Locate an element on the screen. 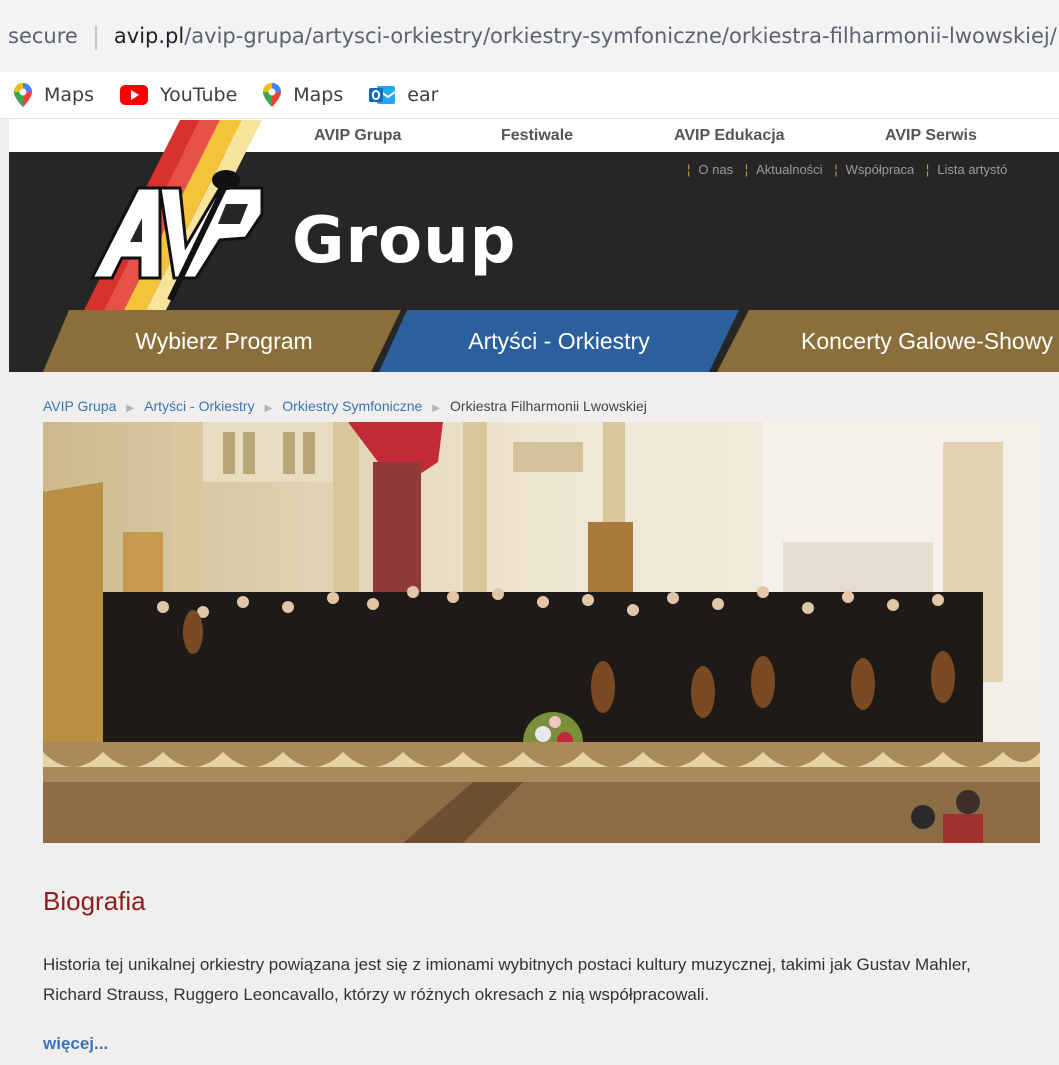 The image size is (1059, 1065). breadcrumb-link: AVIP Grupa is located at coordinates (79, 406).